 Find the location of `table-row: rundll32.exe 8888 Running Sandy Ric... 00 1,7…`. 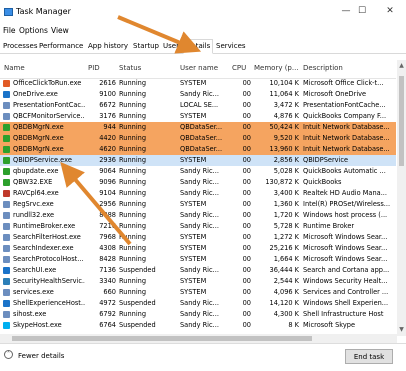

table-row: rundll32.exe 8888 Running Sandy Ric... 00 1,7… is located at coordinates (198, 215).